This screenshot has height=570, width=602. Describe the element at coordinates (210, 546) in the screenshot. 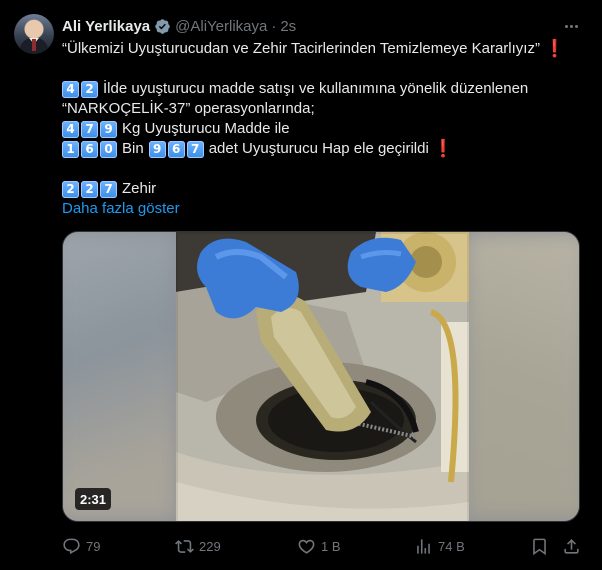

I see `retweet-count: 229` at that location.